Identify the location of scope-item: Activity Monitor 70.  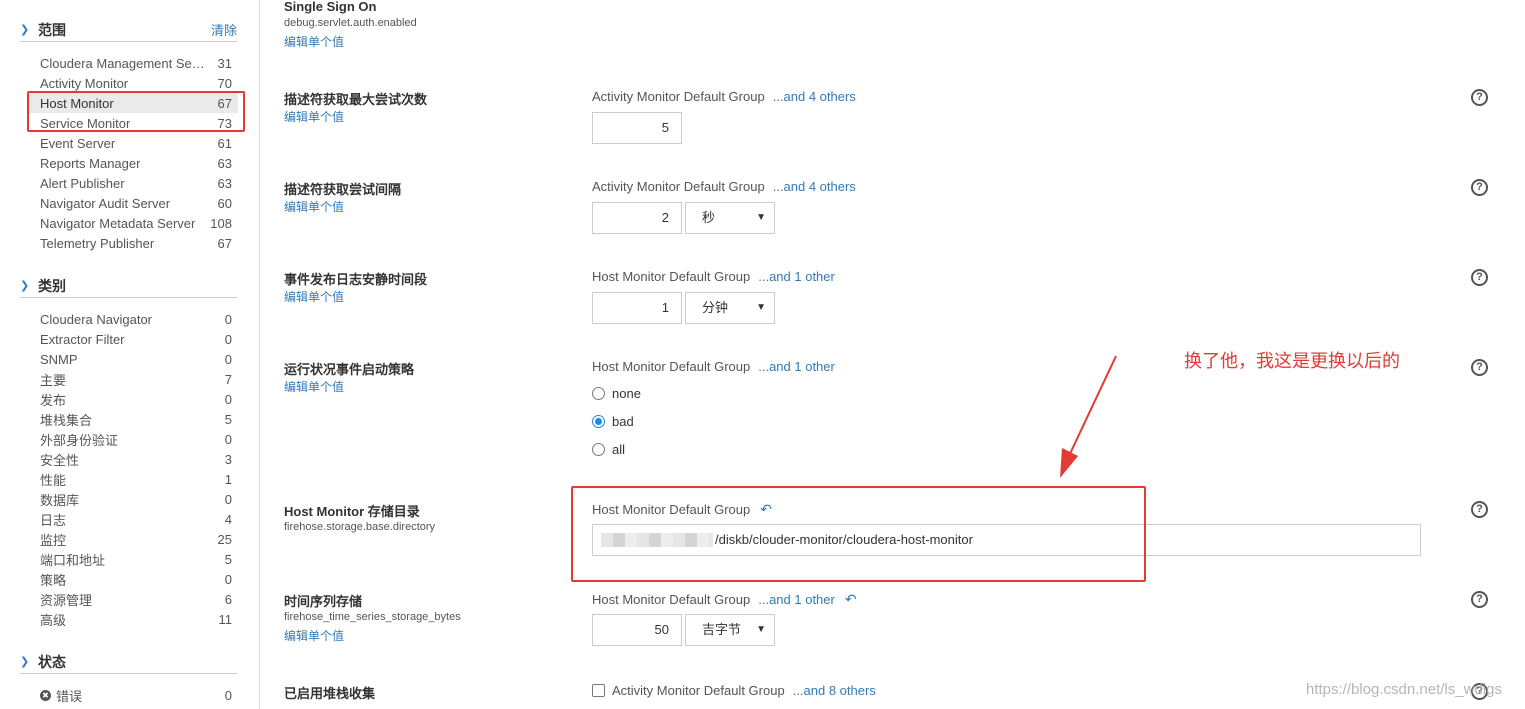
(133, 83).